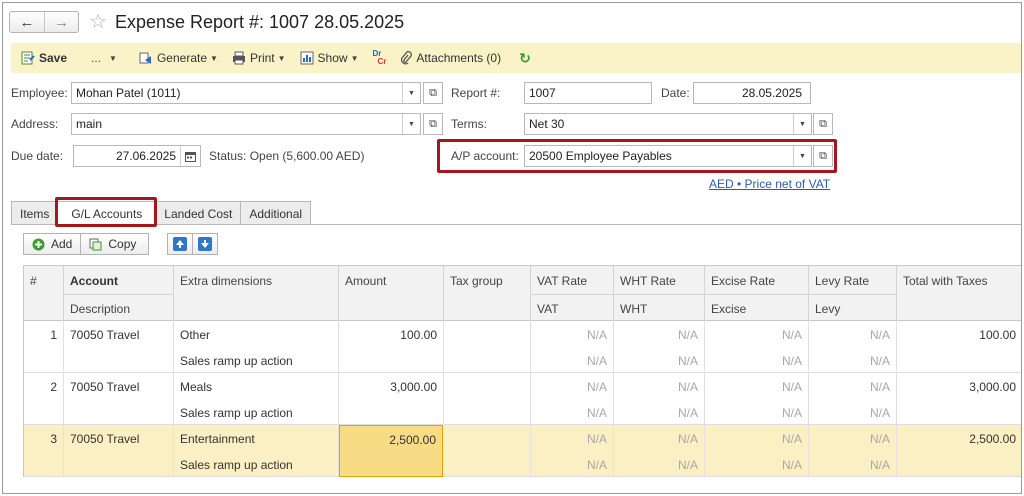 This screenshot has height=496, width=1024. What do you see at coordinates (180, 244) in the screenshot?
I see `move-up-button` at bounding box center [180, 244].